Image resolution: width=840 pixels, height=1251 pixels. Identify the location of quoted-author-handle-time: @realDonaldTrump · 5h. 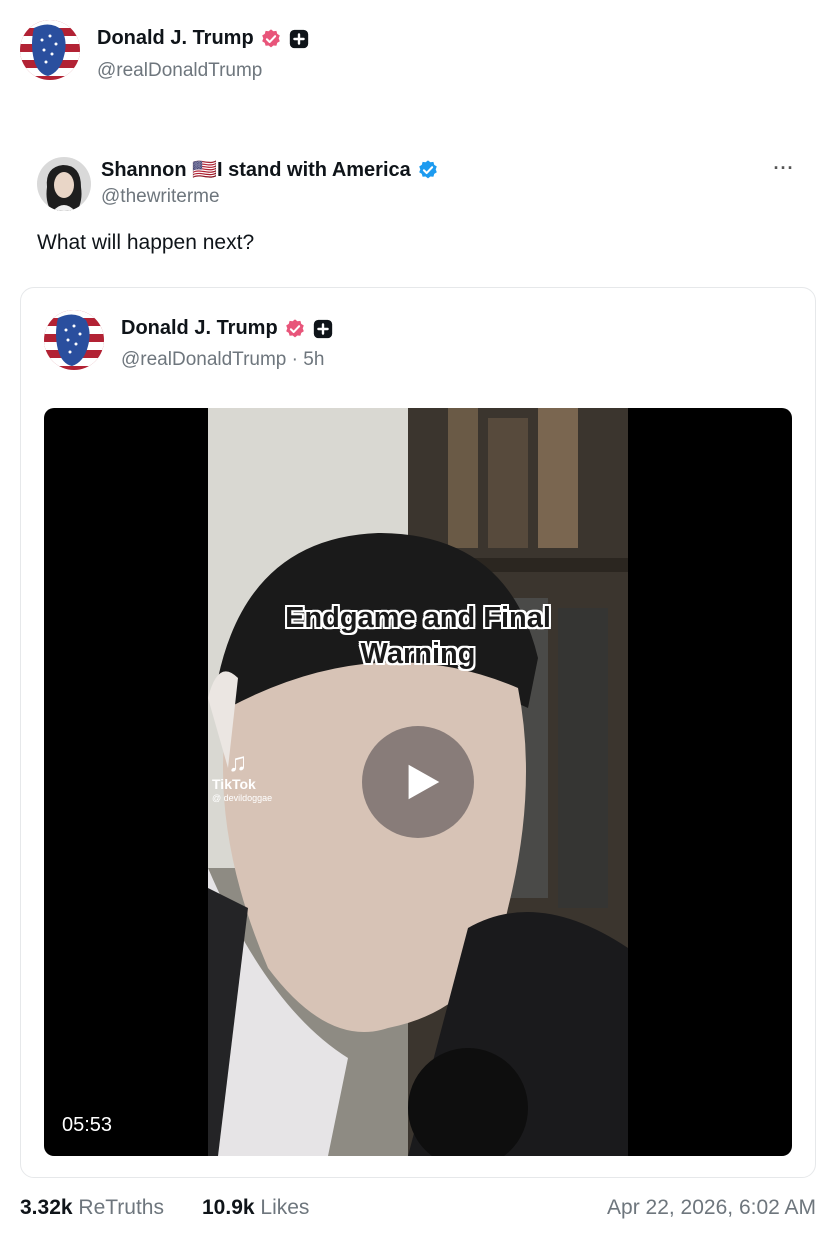
(222, 360).